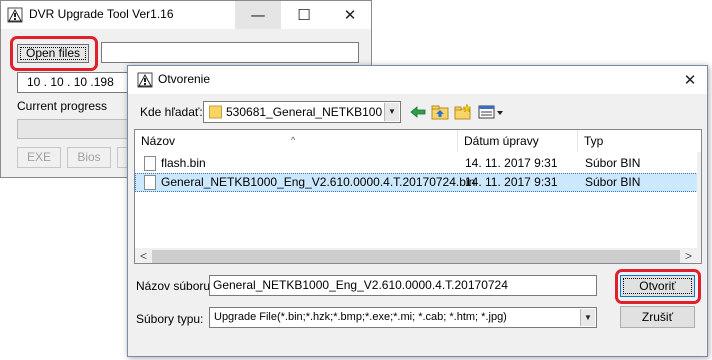  I want to click on maximize-button: ☐, so click(304, 15).